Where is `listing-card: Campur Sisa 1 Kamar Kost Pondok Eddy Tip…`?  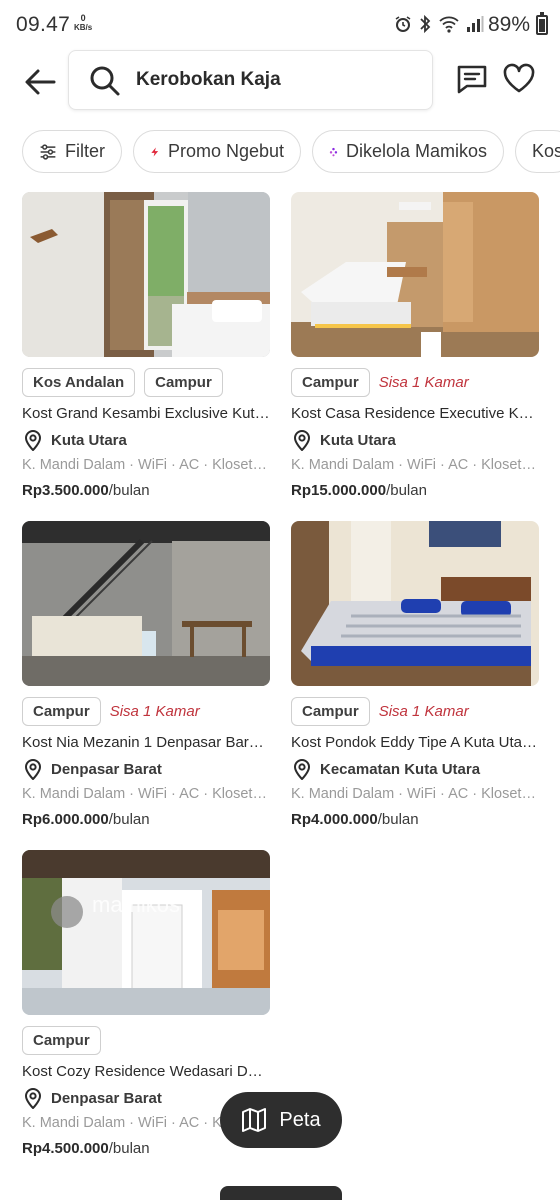
listing-card: Campur Sisa 1 Kamar Kost Pondok Eddy Tip… is located at coordinates (415, 674).